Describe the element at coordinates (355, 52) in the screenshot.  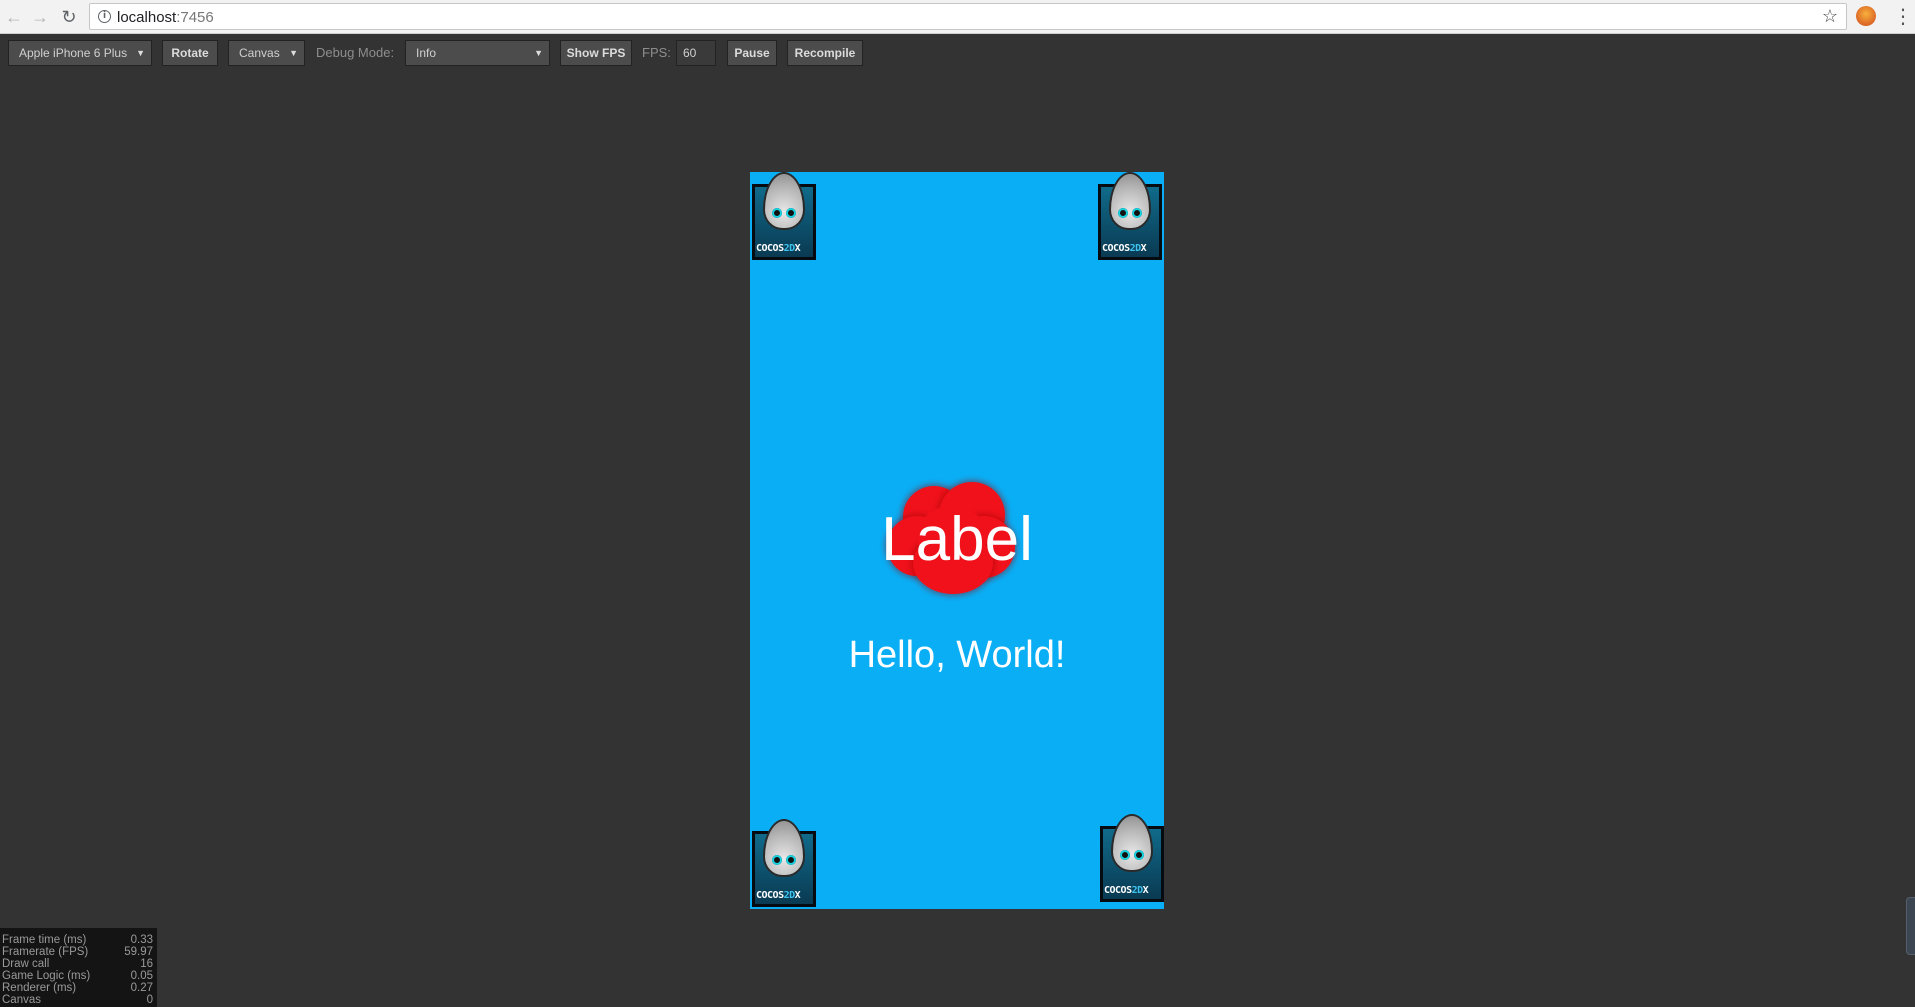
I see `debug-mode-label: Debug Mode:` at that location.